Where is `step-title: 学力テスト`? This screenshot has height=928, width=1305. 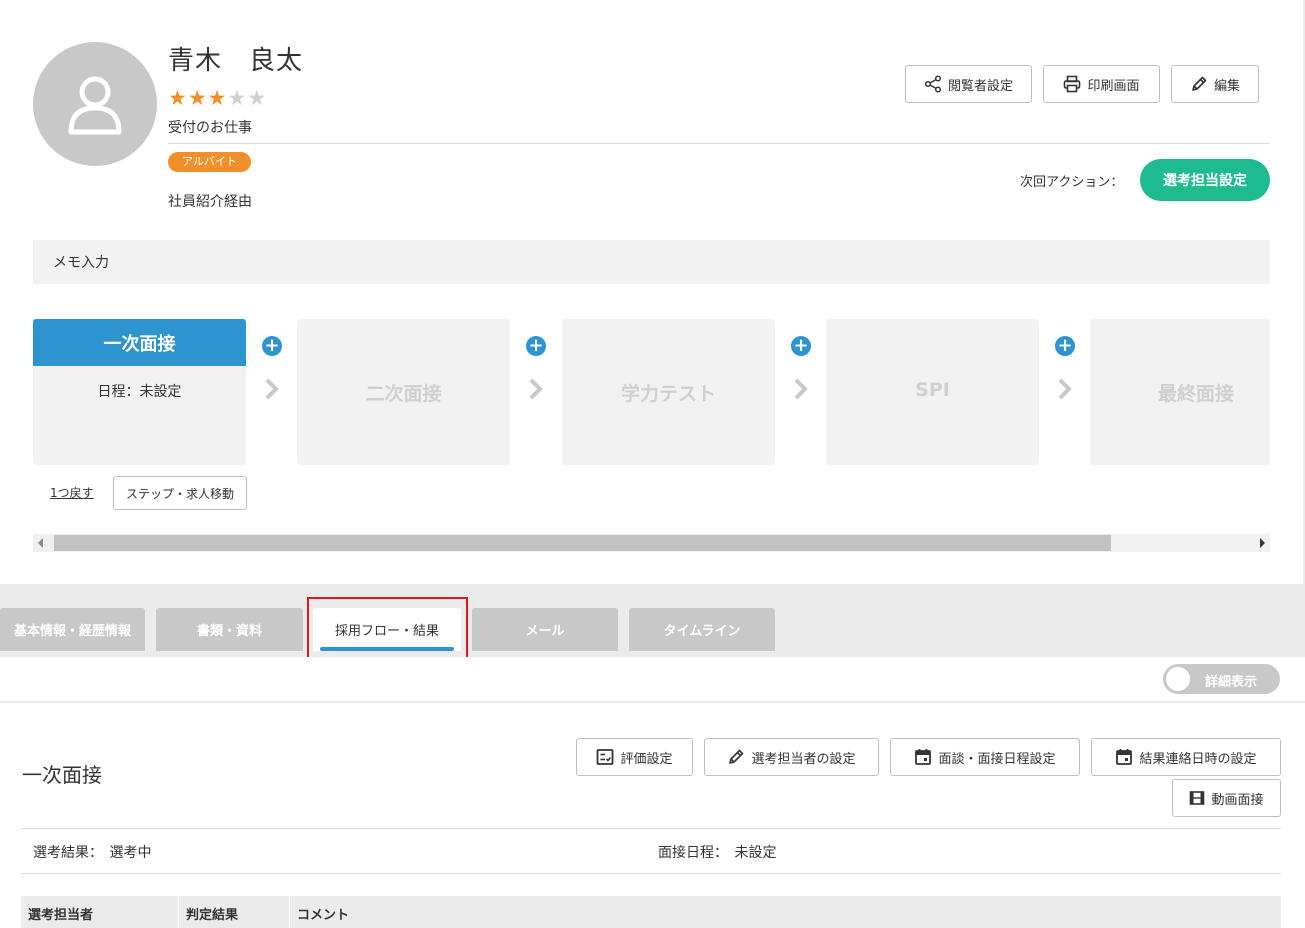 step-title: 学力テスト is located at coordinates (668, 394).